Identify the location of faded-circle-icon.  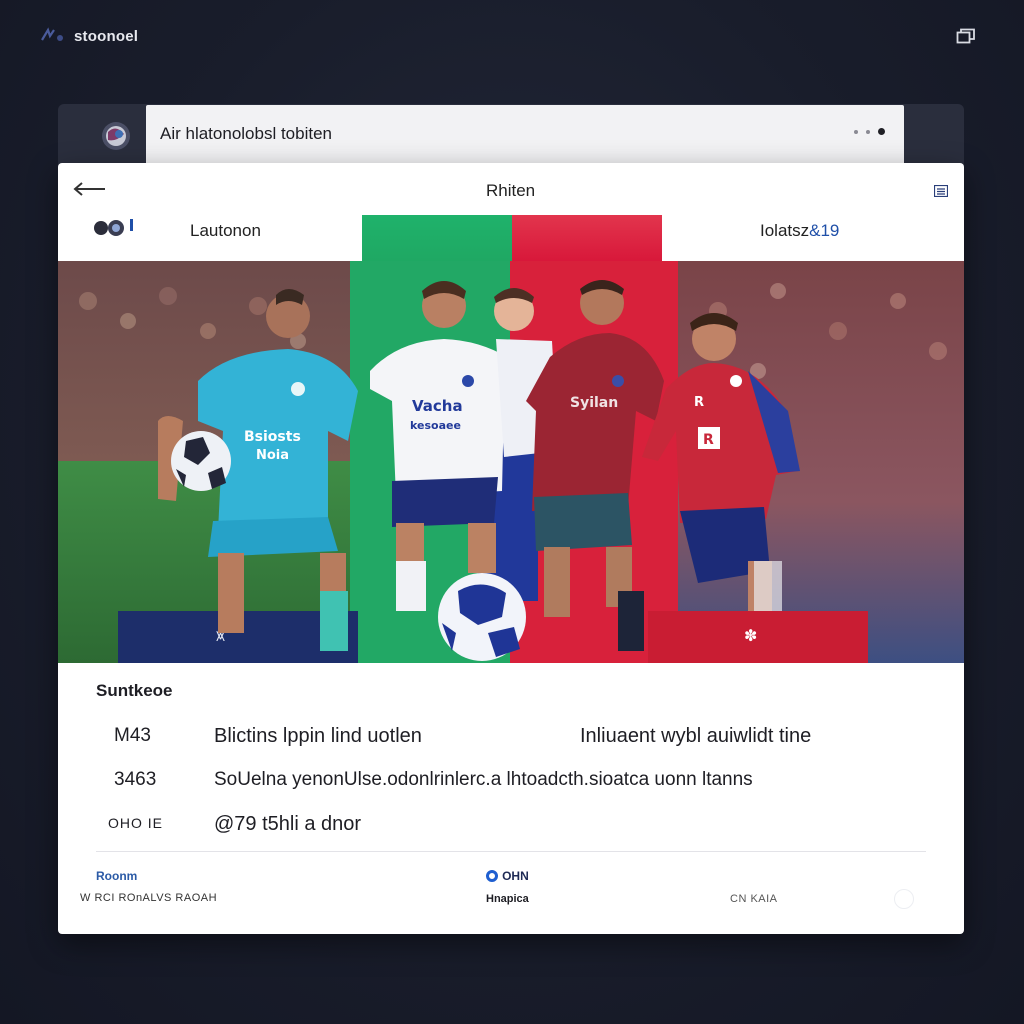
(904, 899).